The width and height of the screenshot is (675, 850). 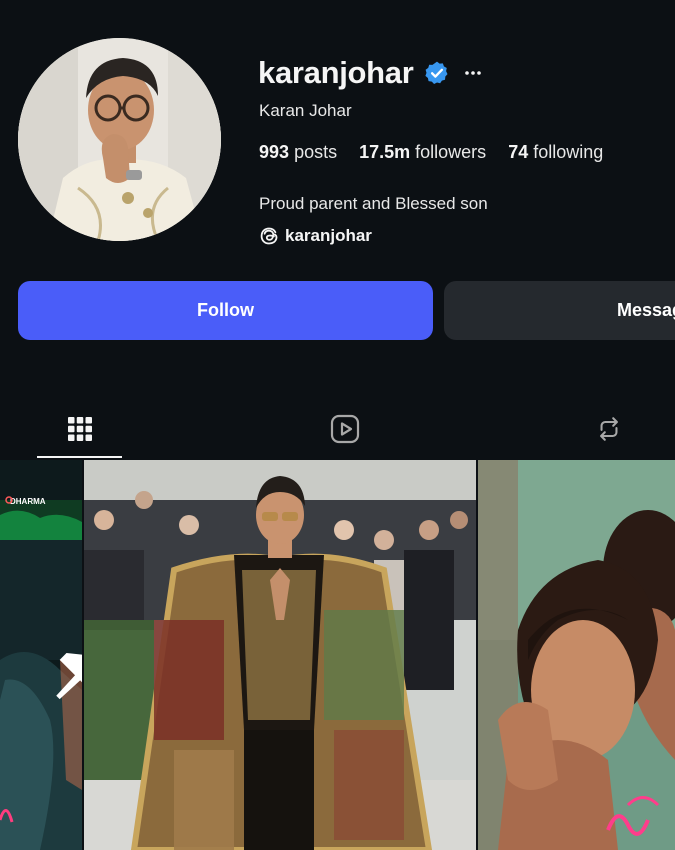 I want to click on dharma-logo-text: DHARMA, so click(x=28, y=501).